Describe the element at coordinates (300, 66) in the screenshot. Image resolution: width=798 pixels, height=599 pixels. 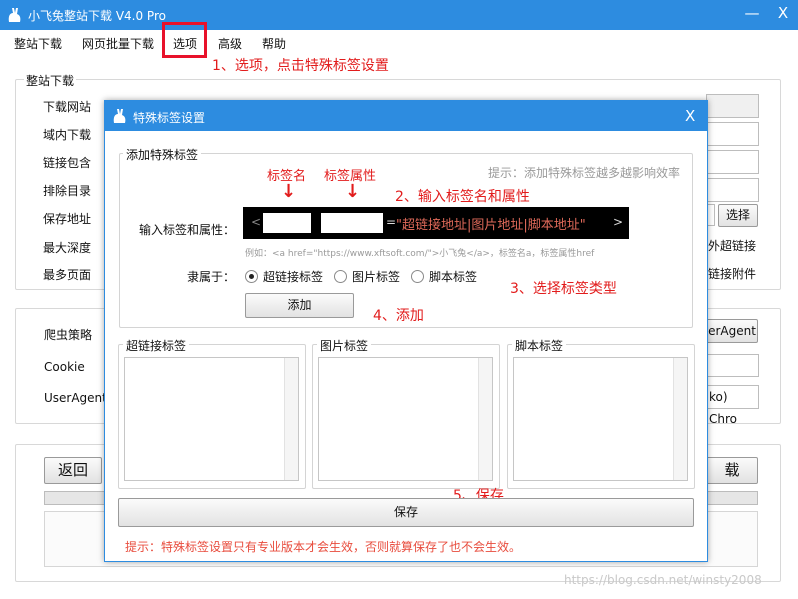
I see `annotation-step1: 1、选项，点击特殊标签设置` at that location.